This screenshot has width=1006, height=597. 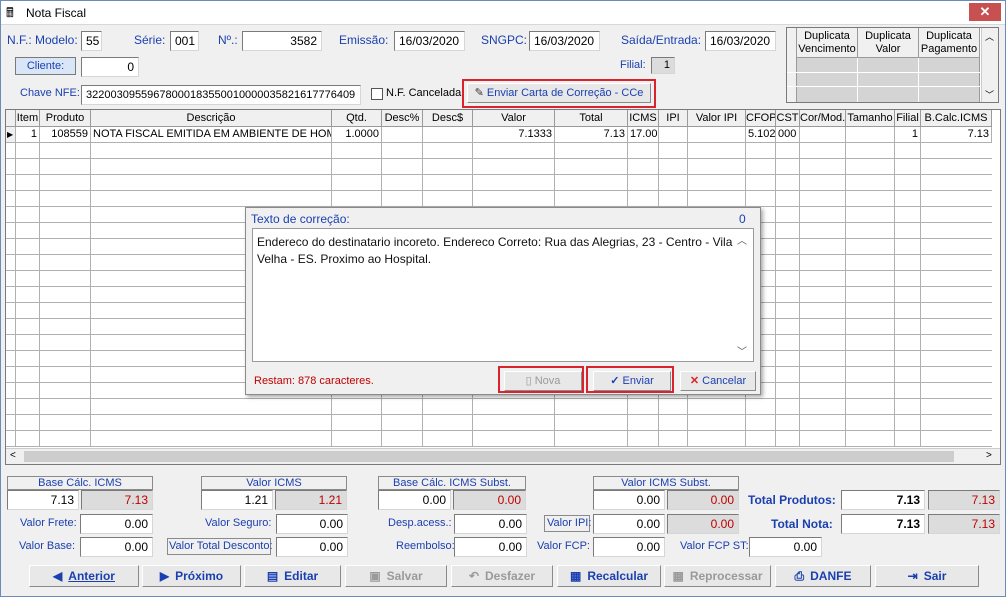 I want to click on grid-col-header: B.Calc.ICMS, so click(x=956, y=118).